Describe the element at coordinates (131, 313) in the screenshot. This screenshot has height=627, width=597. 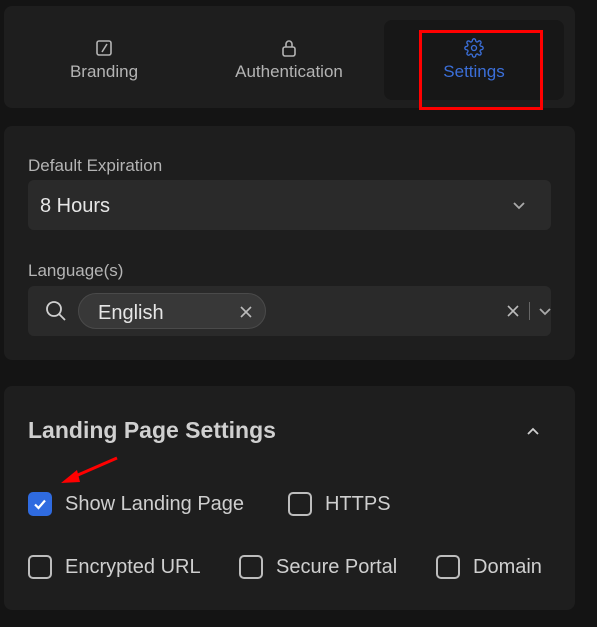
I see `language-chip-label: English` at that location.